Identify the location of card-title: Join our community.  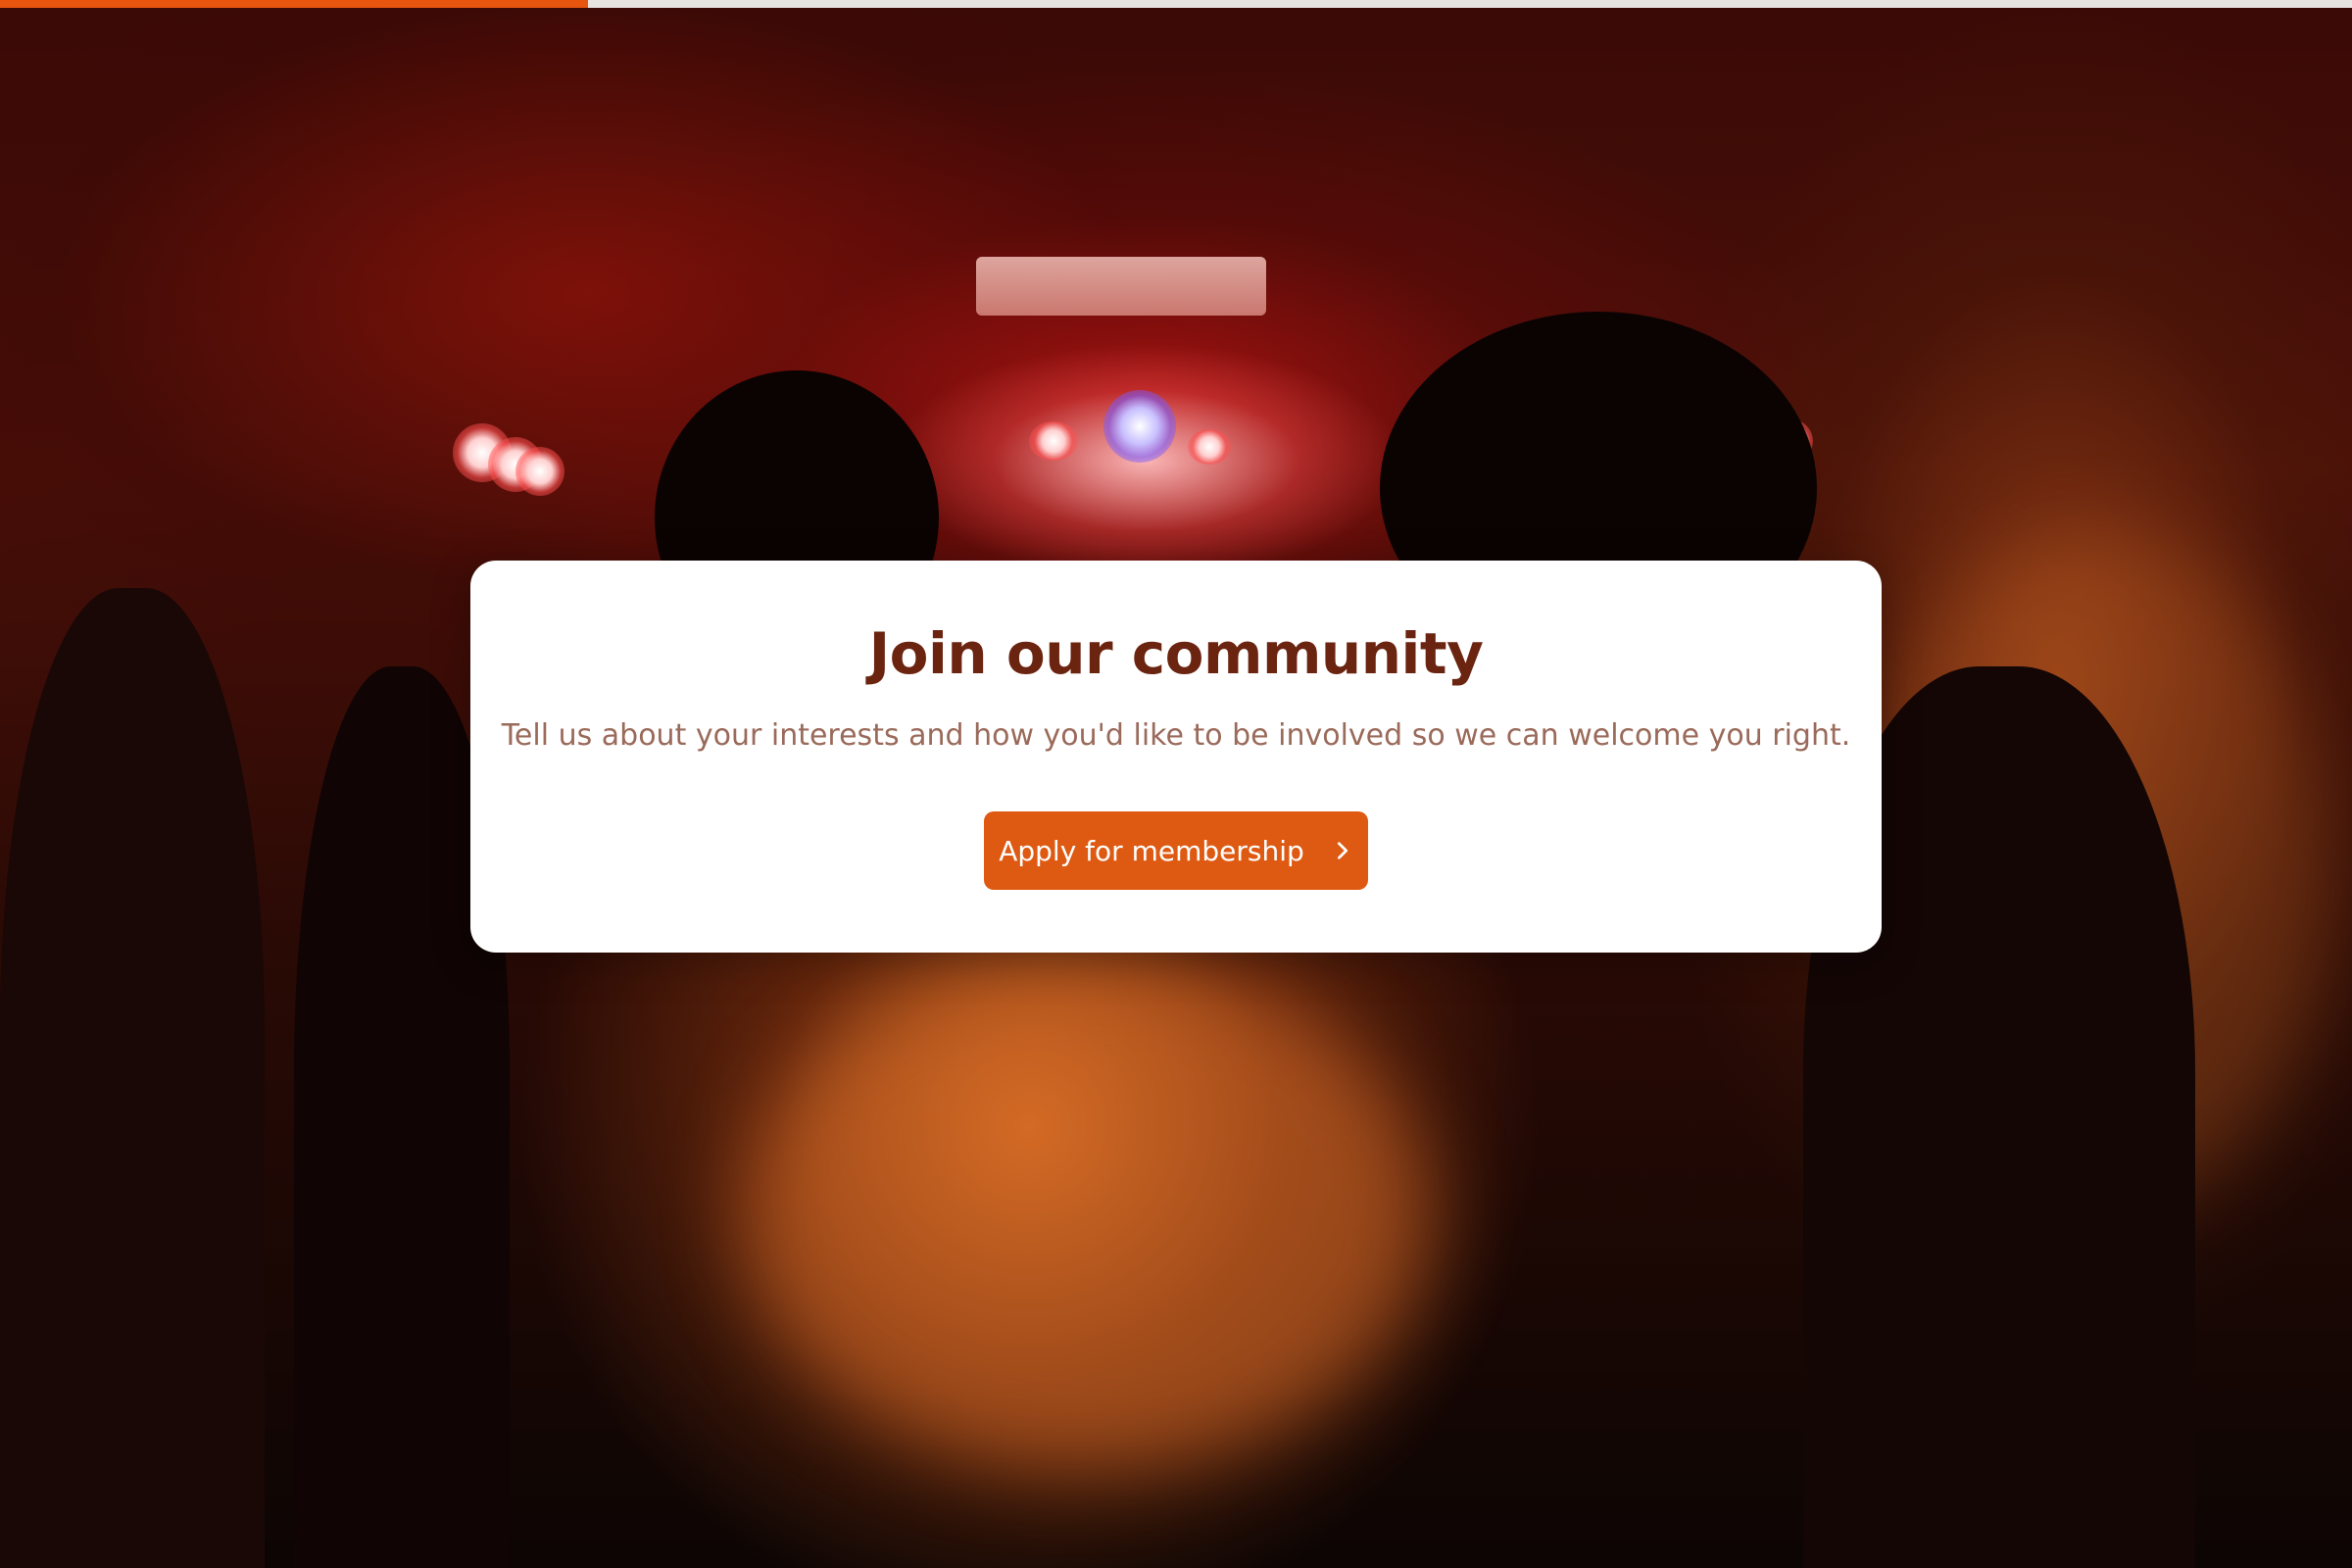
(1176, 653).